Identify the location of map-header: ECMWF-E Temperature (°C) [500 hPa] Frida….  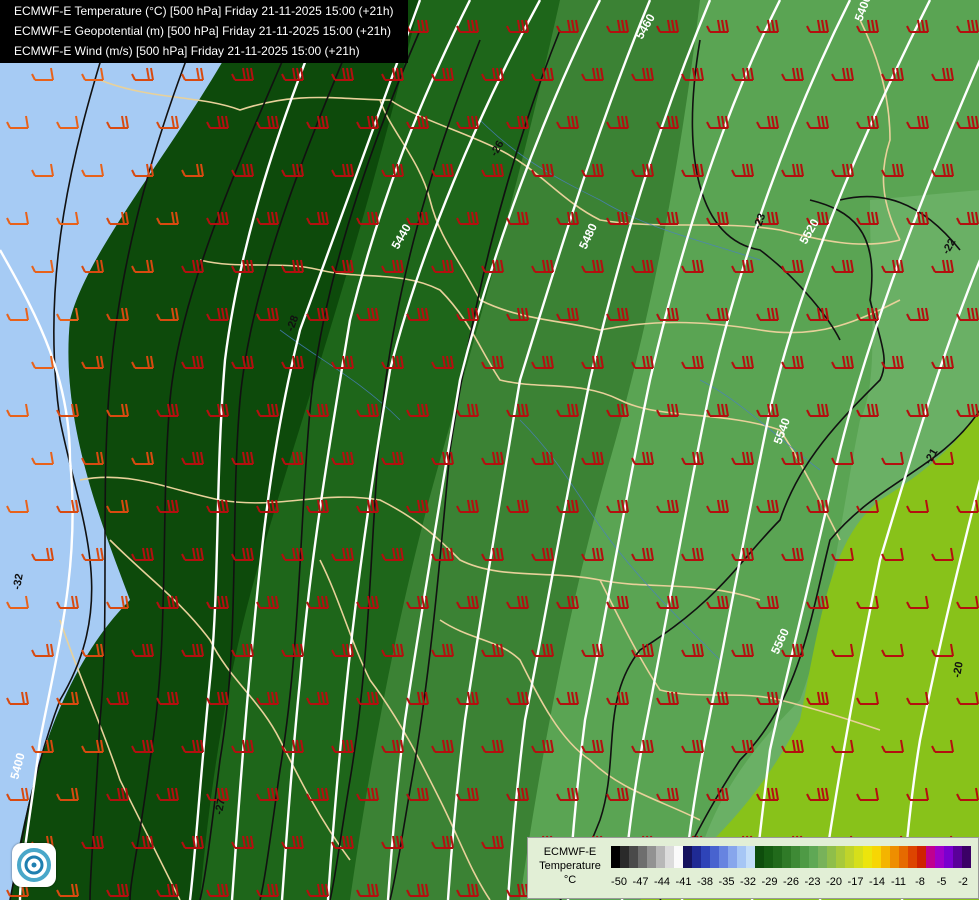
(204, 31).